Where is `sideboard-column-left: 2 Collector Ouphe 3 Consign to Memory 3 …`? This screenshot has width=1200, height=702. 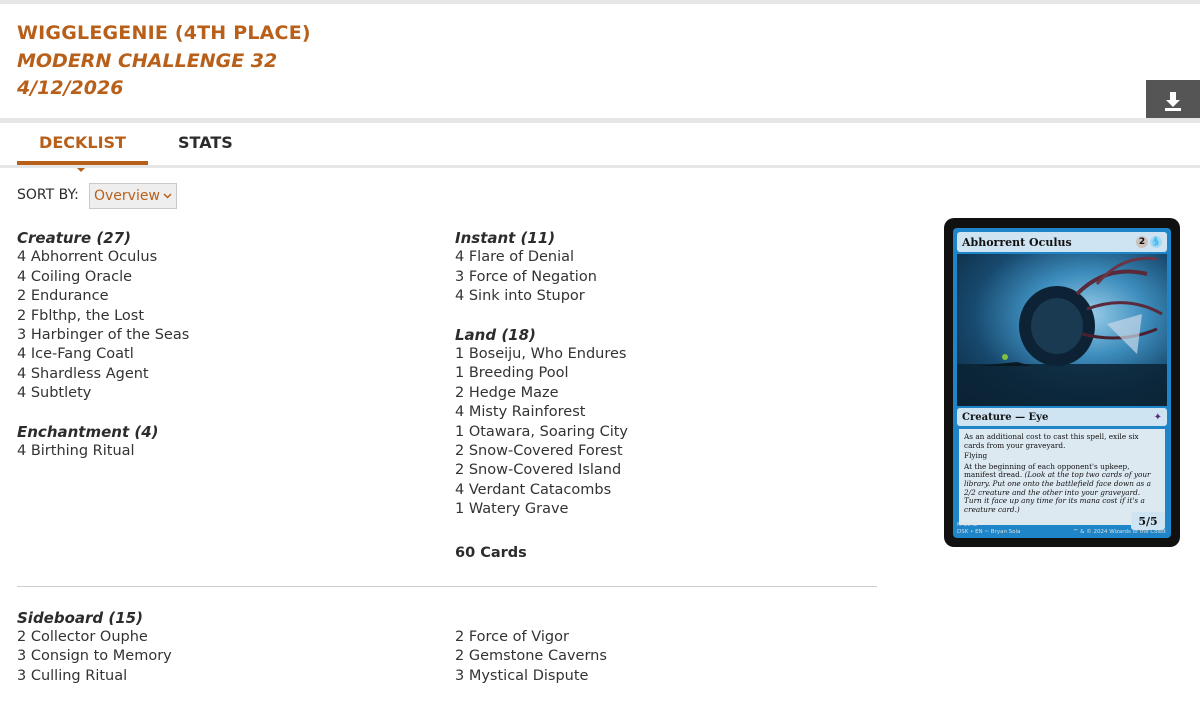
sideboard-column-left: 2 Collector Ouphe 3 Consign to Memory 3 … is located at coordinates (94, 657).